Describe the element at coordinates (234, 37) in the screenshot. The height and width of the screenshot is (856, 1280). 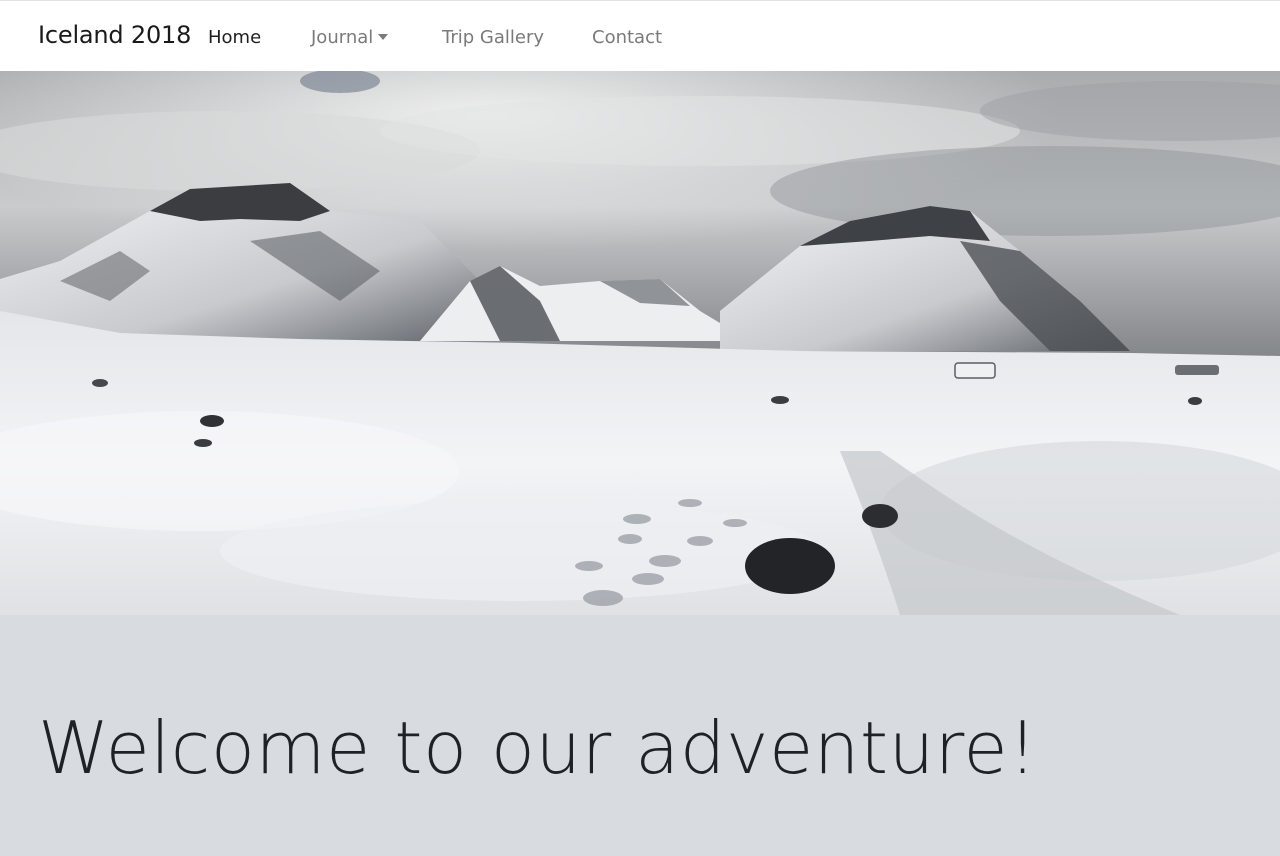
I see `nav-home: Home` at that location.